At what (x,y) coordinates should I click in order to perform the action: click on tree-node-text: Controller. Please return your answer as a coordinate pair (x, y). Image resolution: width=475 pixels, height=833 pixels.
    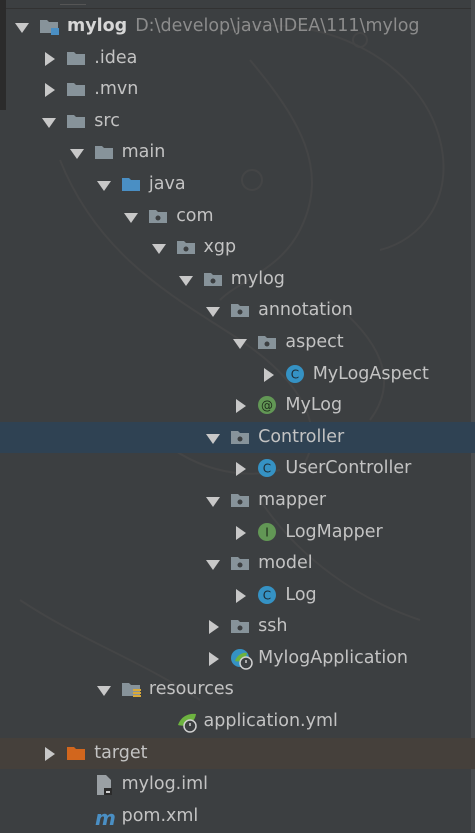
    Looking at the image, I should click on (301, 436).